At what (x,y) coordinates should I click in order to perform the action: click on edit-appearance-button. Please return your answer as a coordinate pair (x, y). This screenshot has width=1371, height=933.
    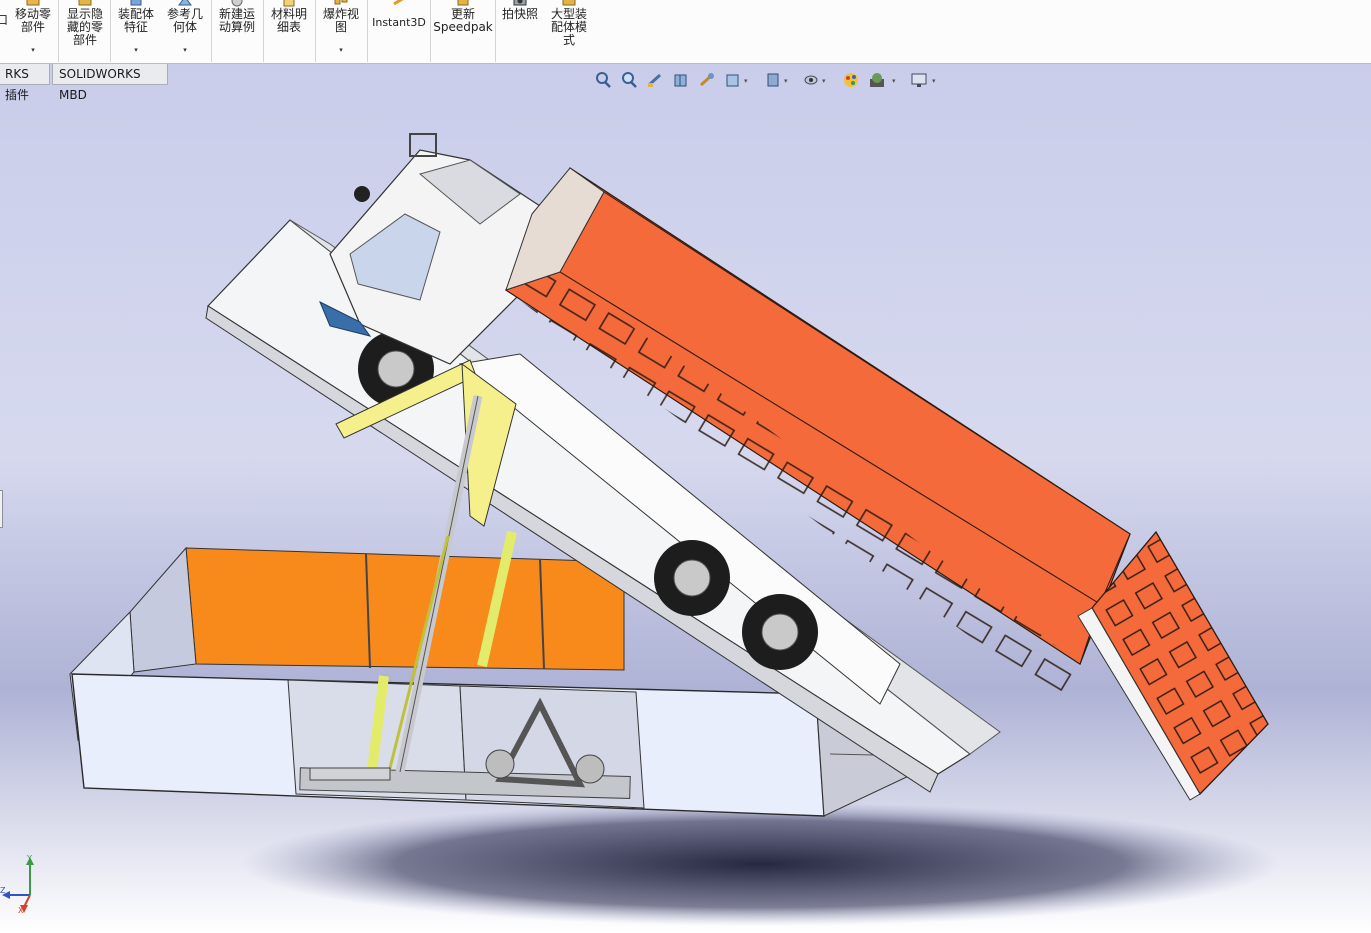
    Looking at the image, I should click on (851, 80).